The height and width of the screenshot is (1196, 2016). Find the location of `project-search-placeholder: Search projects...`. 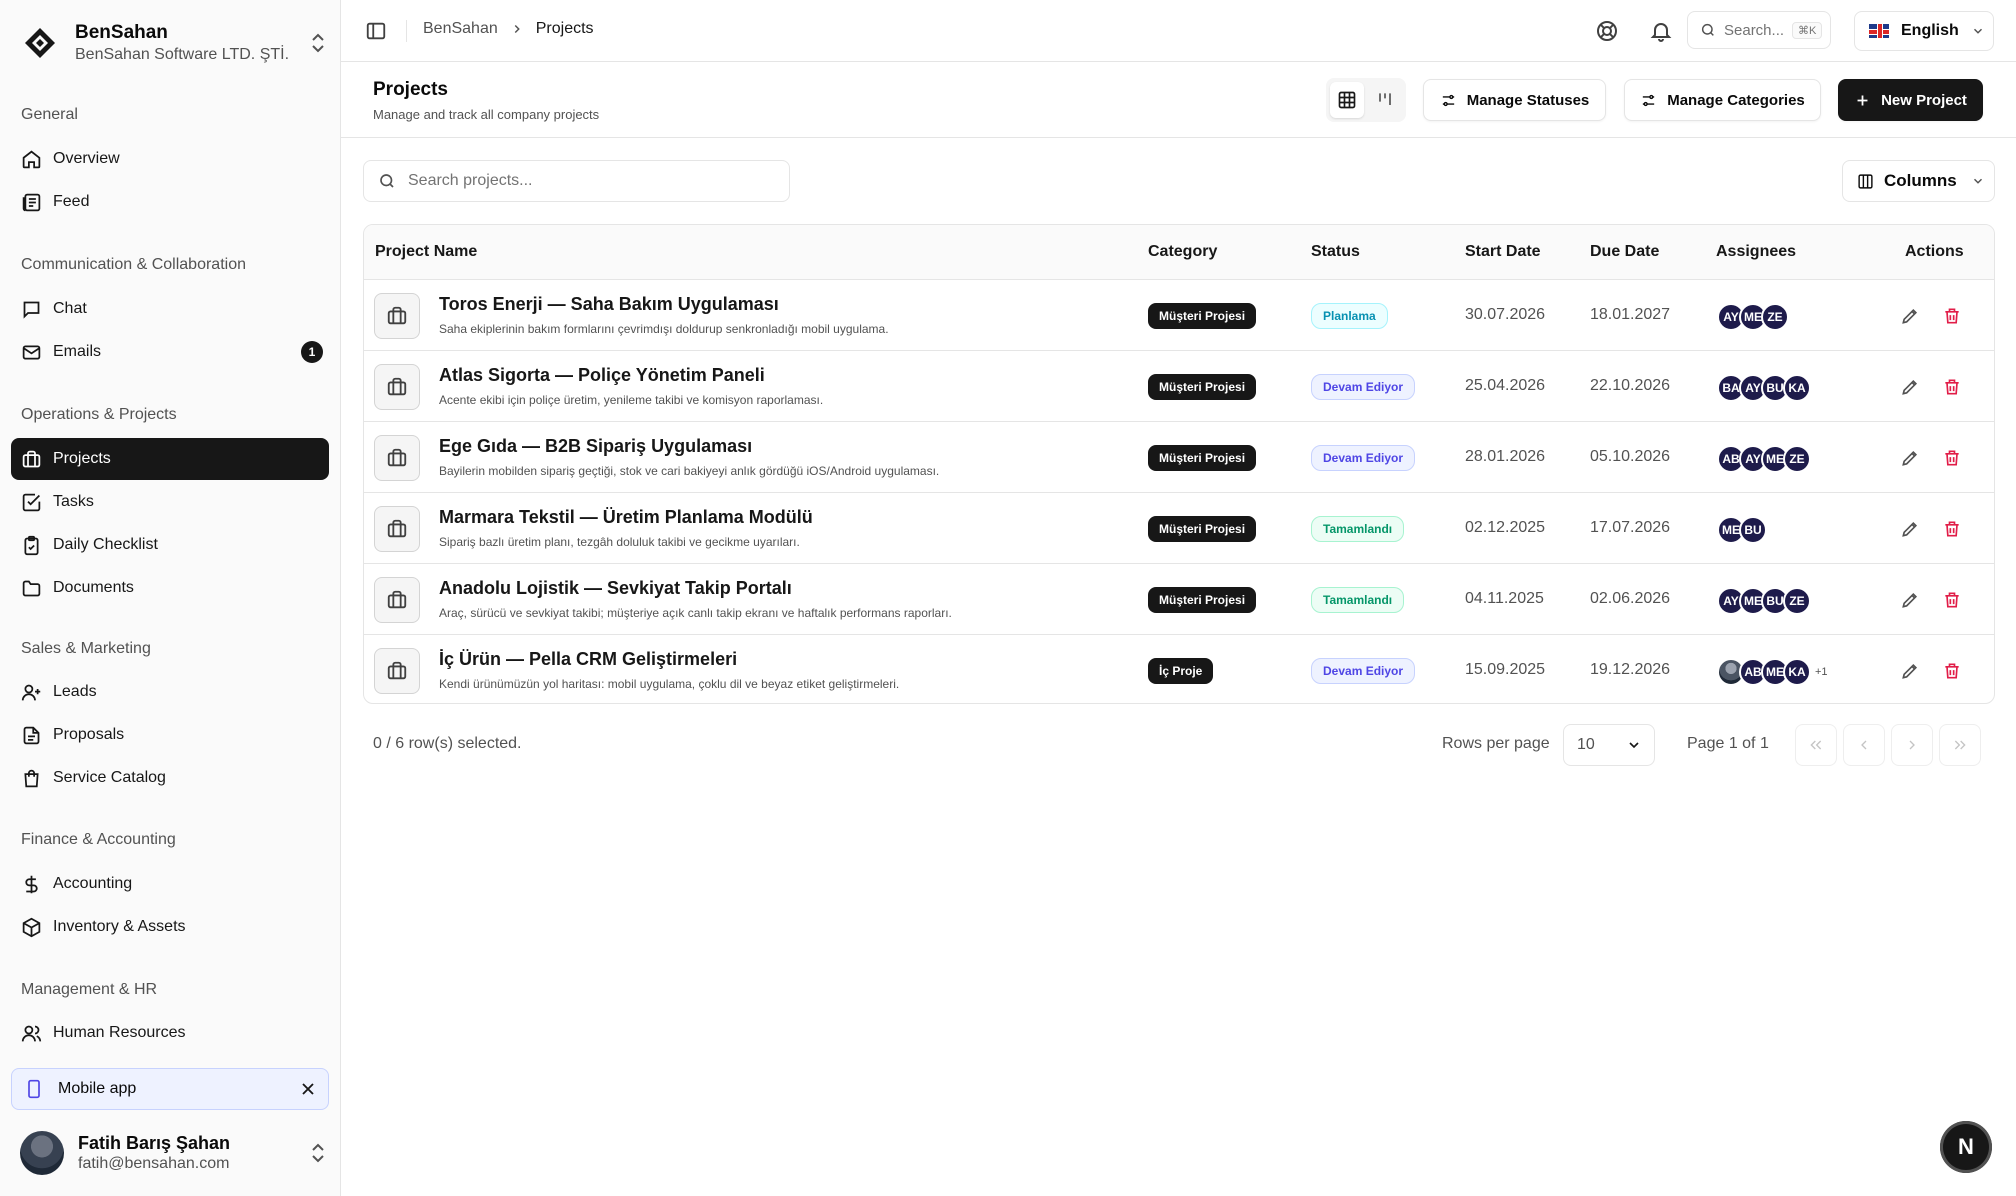

project-search-placeholder: Search projects... is located at coordinates (470, 180).